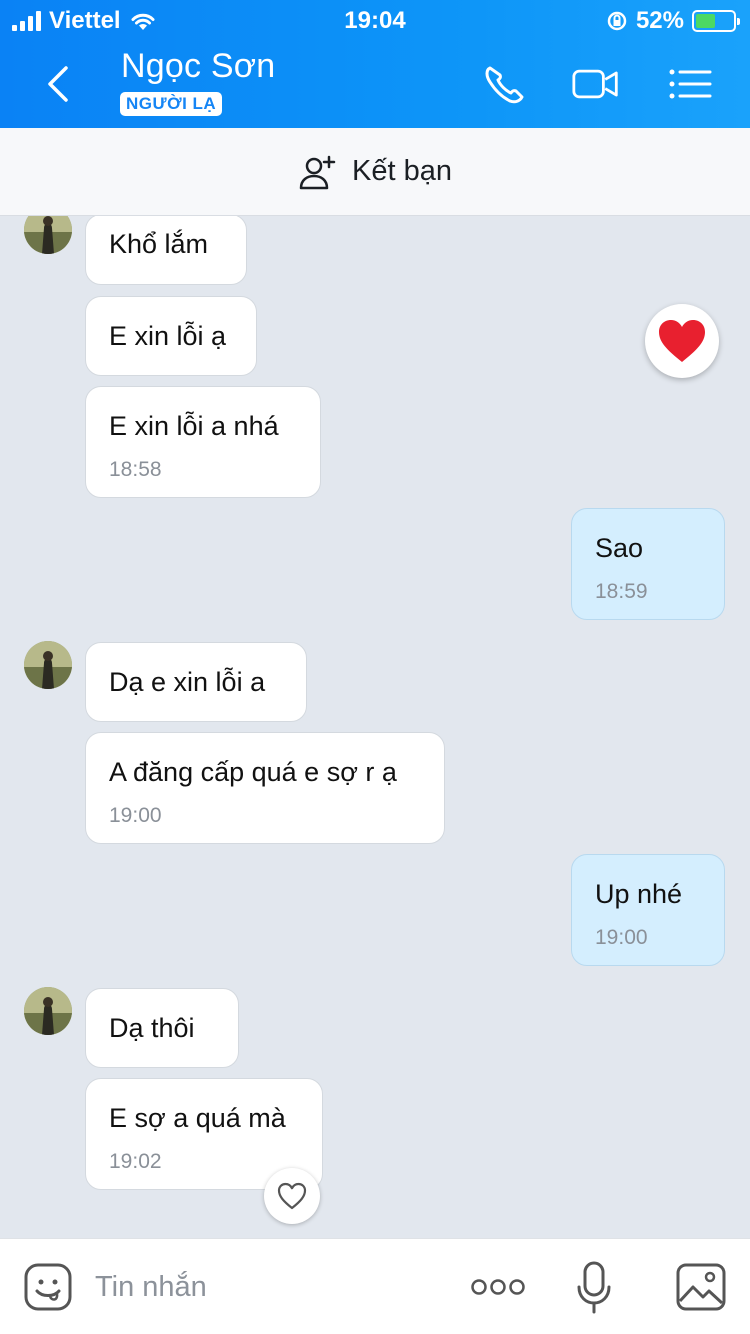  Describe the element at coordinates (151, 1287) in the screenshot. I see `message-input: Tin nhắn` at that location.